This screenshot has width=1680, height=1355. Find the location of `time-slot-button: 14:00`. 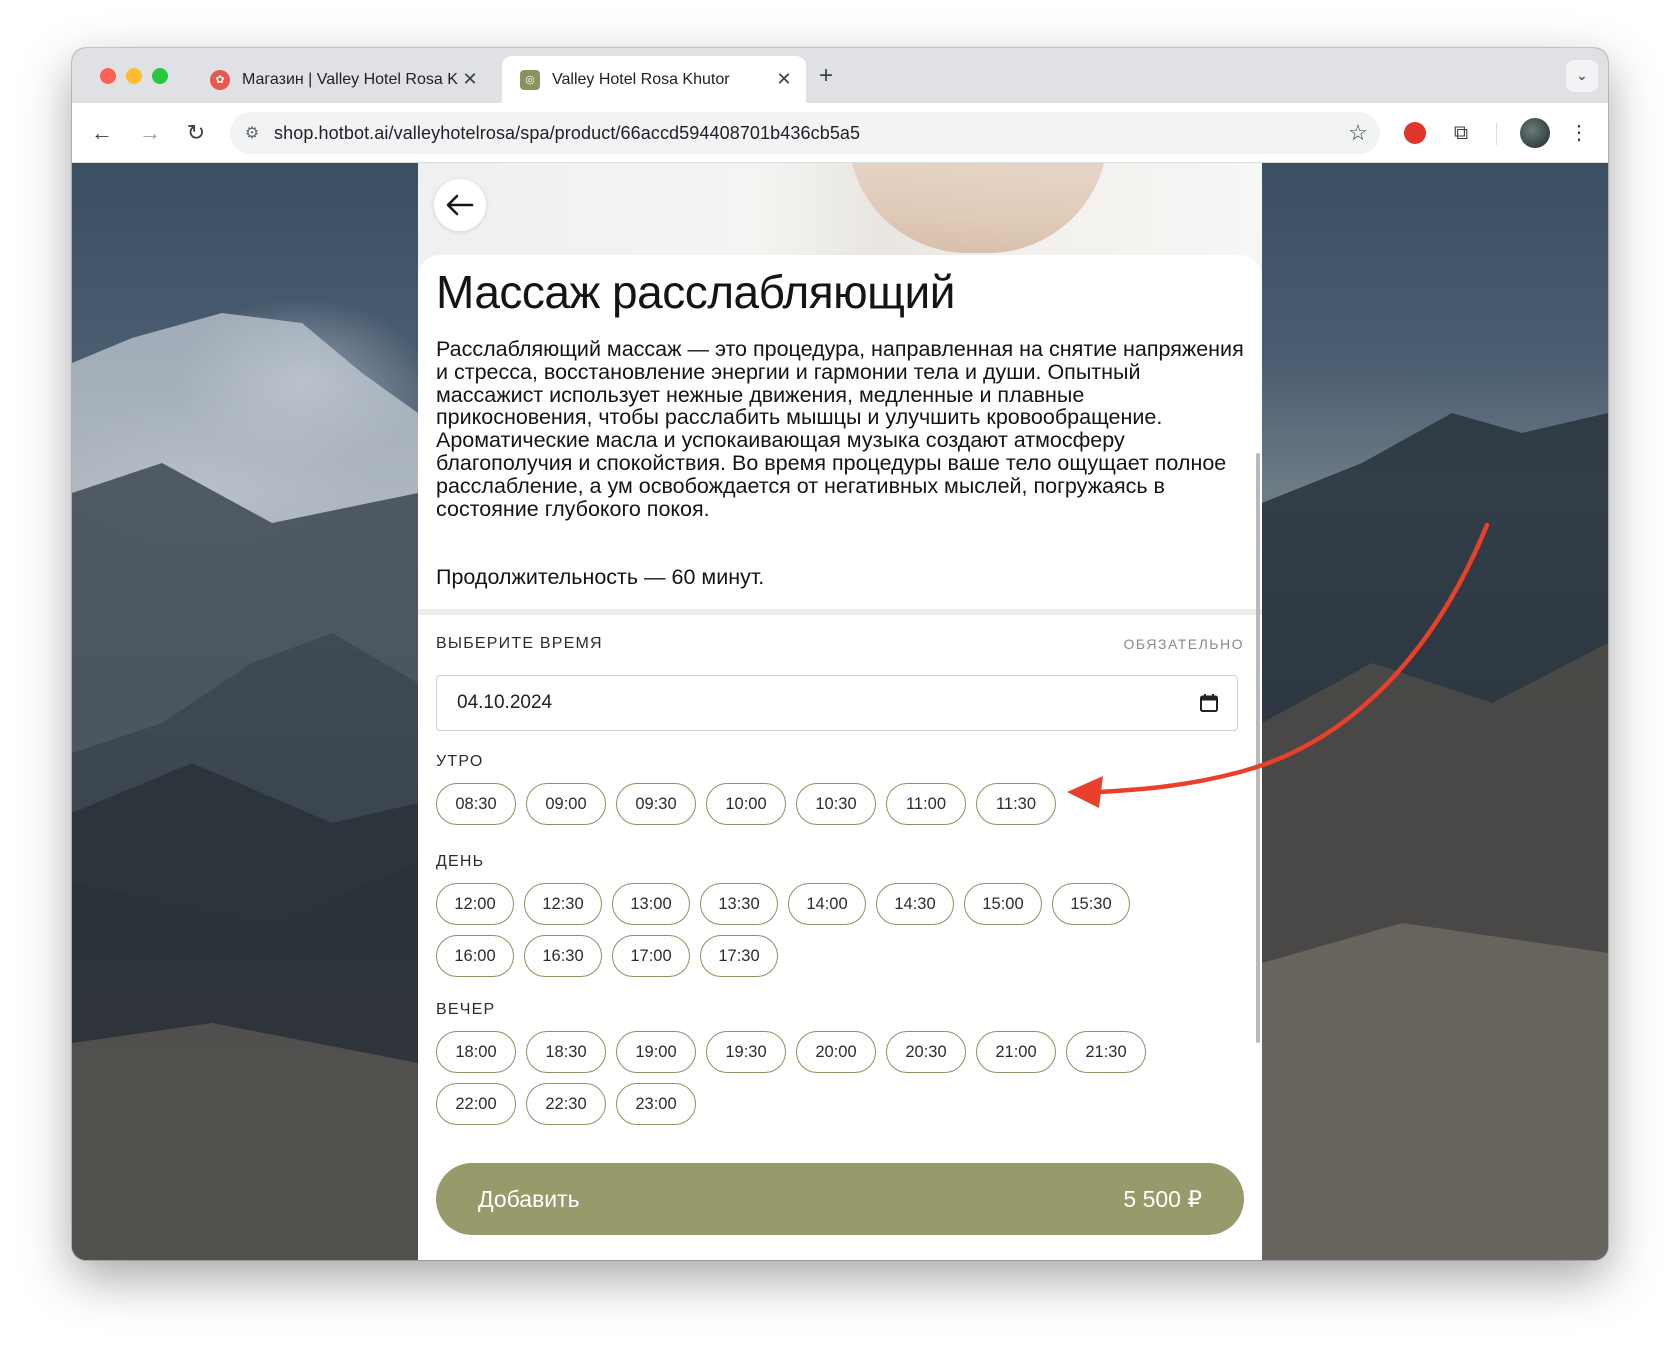

time-slot-button: 14:00 is located at coordinates (827, 904).